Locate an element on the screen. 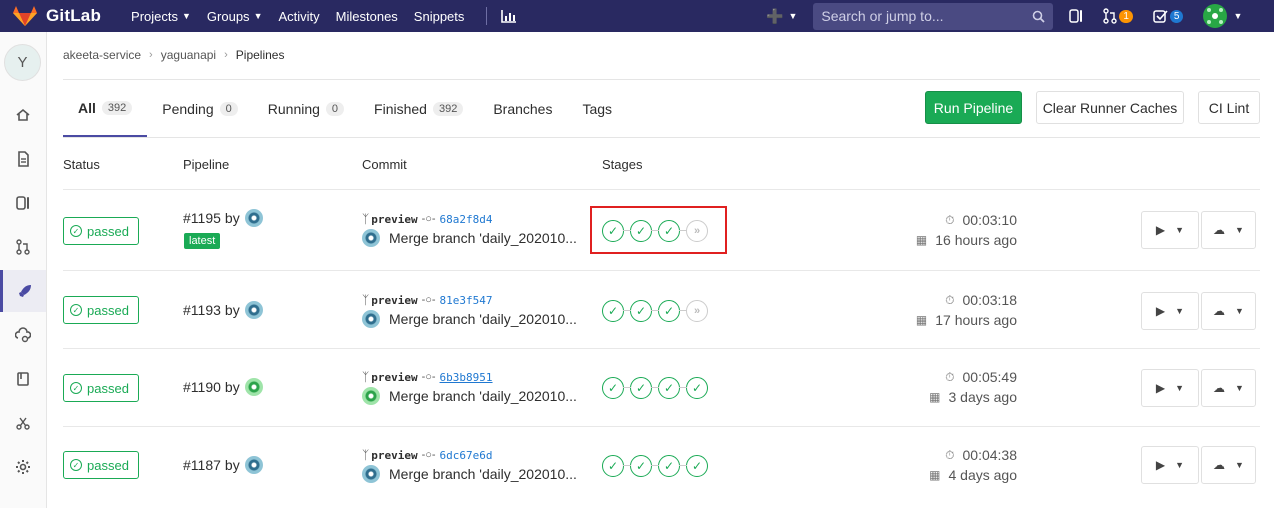 This screenshot has width=1274, height=508. project-sidebar: Y is located at coordinates (23, 270).